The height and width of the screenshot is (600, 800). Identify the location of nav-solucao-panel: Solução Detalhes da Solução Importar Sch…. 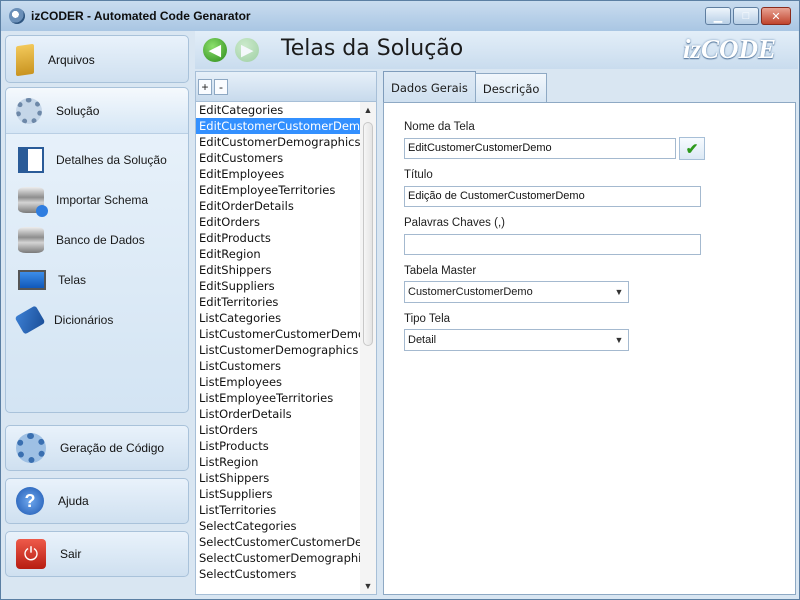
(97, 250).